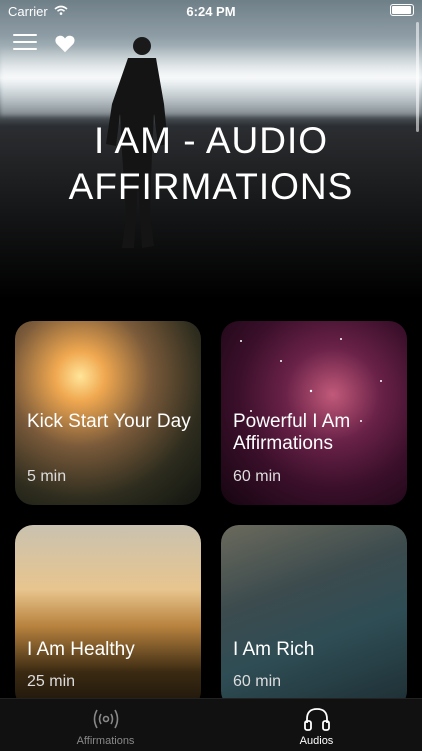 This screenshot has width=422, height=751. What do you see at coordinates (316, 719) in the screenshot?
I see `headphones-icon` at bounding box center [316, 719].